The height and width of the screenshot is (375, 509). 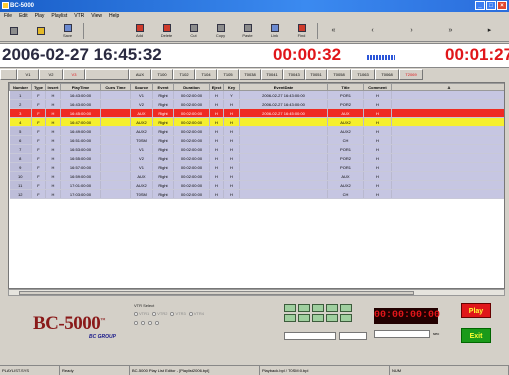 What do you see at coordinates (216, 293) in the screenshot?
I see `scrollbar-thumb` at bounding box center [216, 293].